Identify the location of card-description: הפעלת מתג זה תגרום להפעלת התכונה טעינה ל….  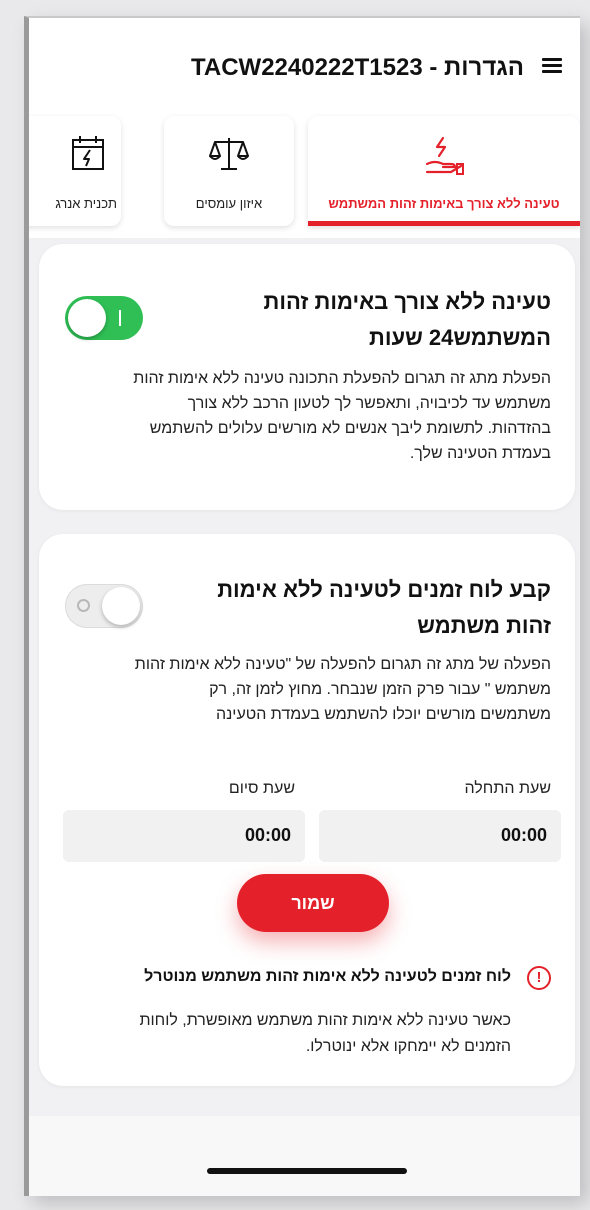
(342, 416).